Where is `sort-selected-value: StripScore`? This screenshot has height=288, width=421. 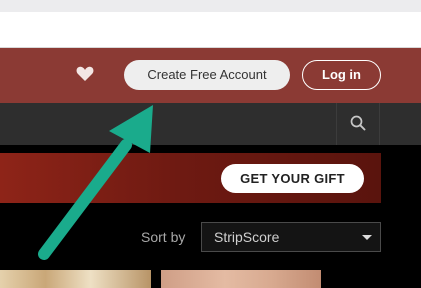 sort-selected-value: StripScore is located at coordinates (247, 237).